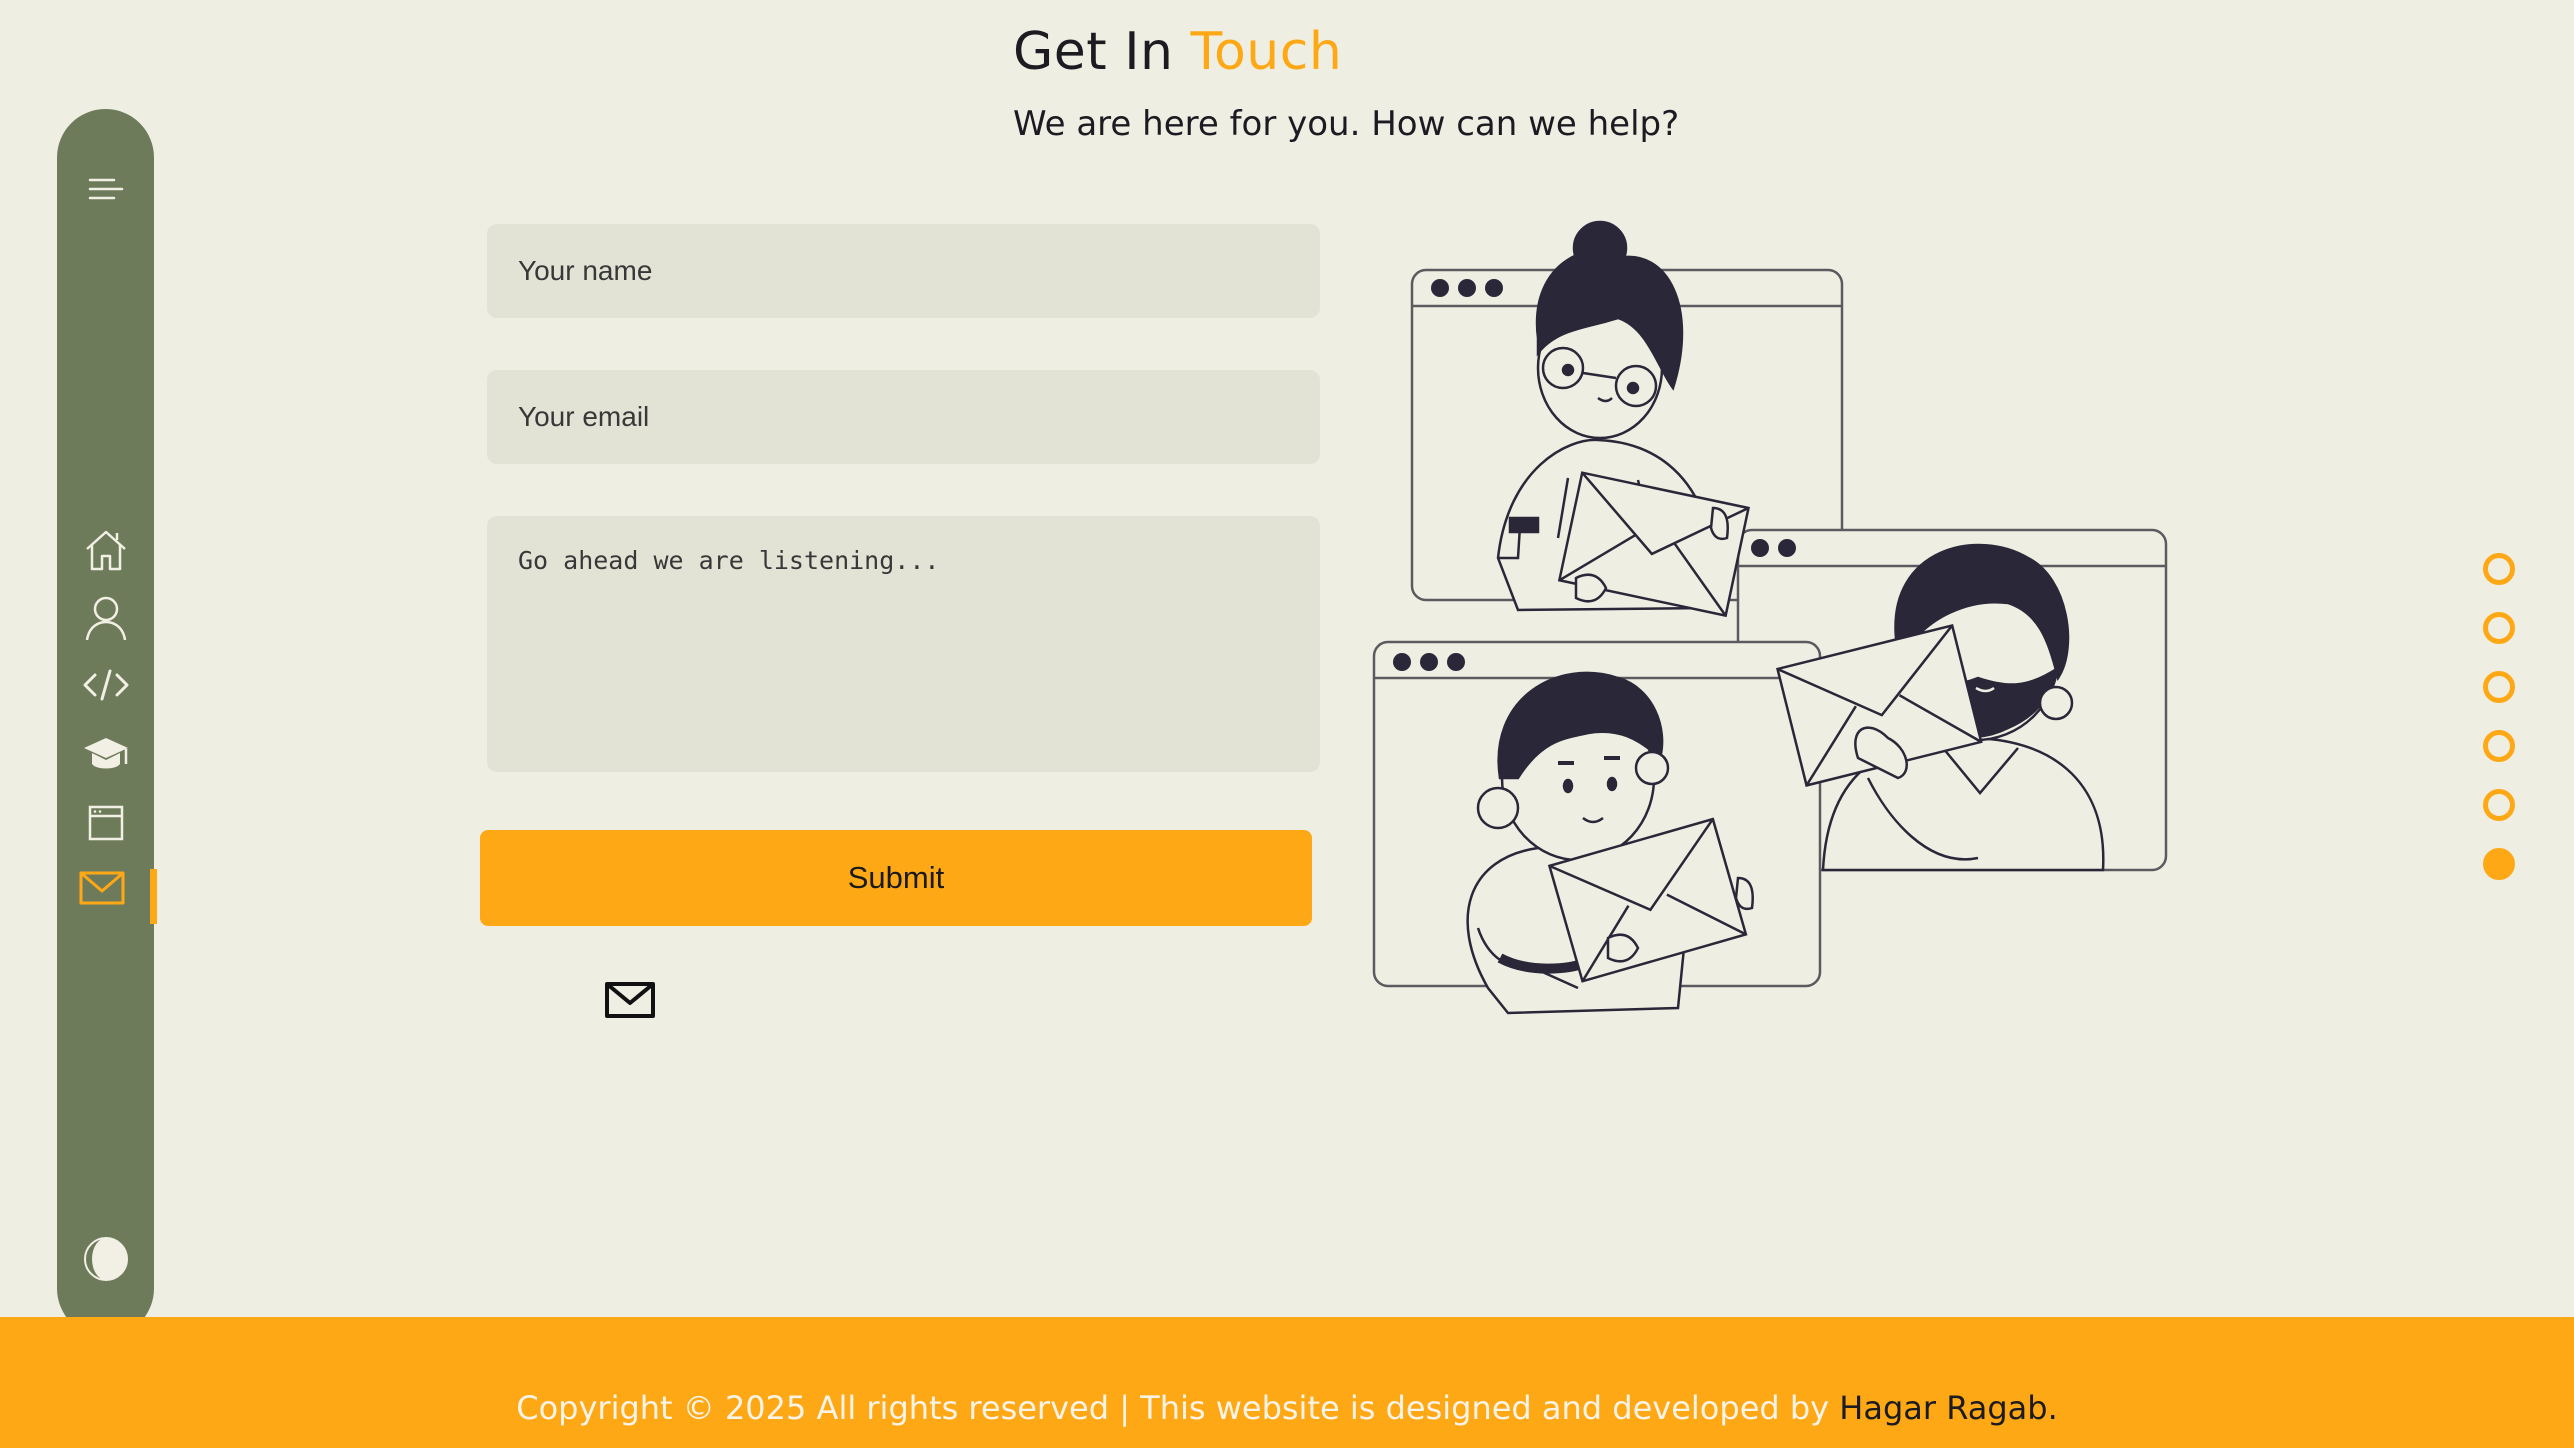 This screenshot has height=1448, width=2574. Describe the element at coordinates (903, 417) in the screenshot. I see `email-input` at that location.